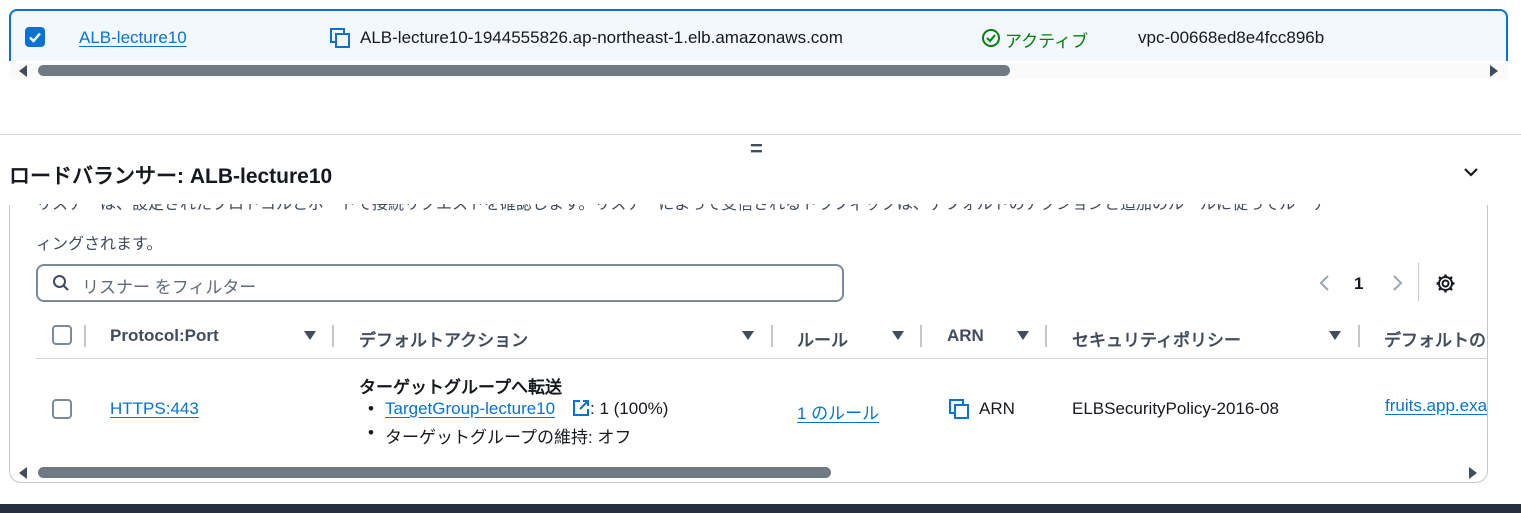 This screenshot has width=1521, height=513. I want to click on default-action-title: ターゲットグループへ転送, so click(460, 387).